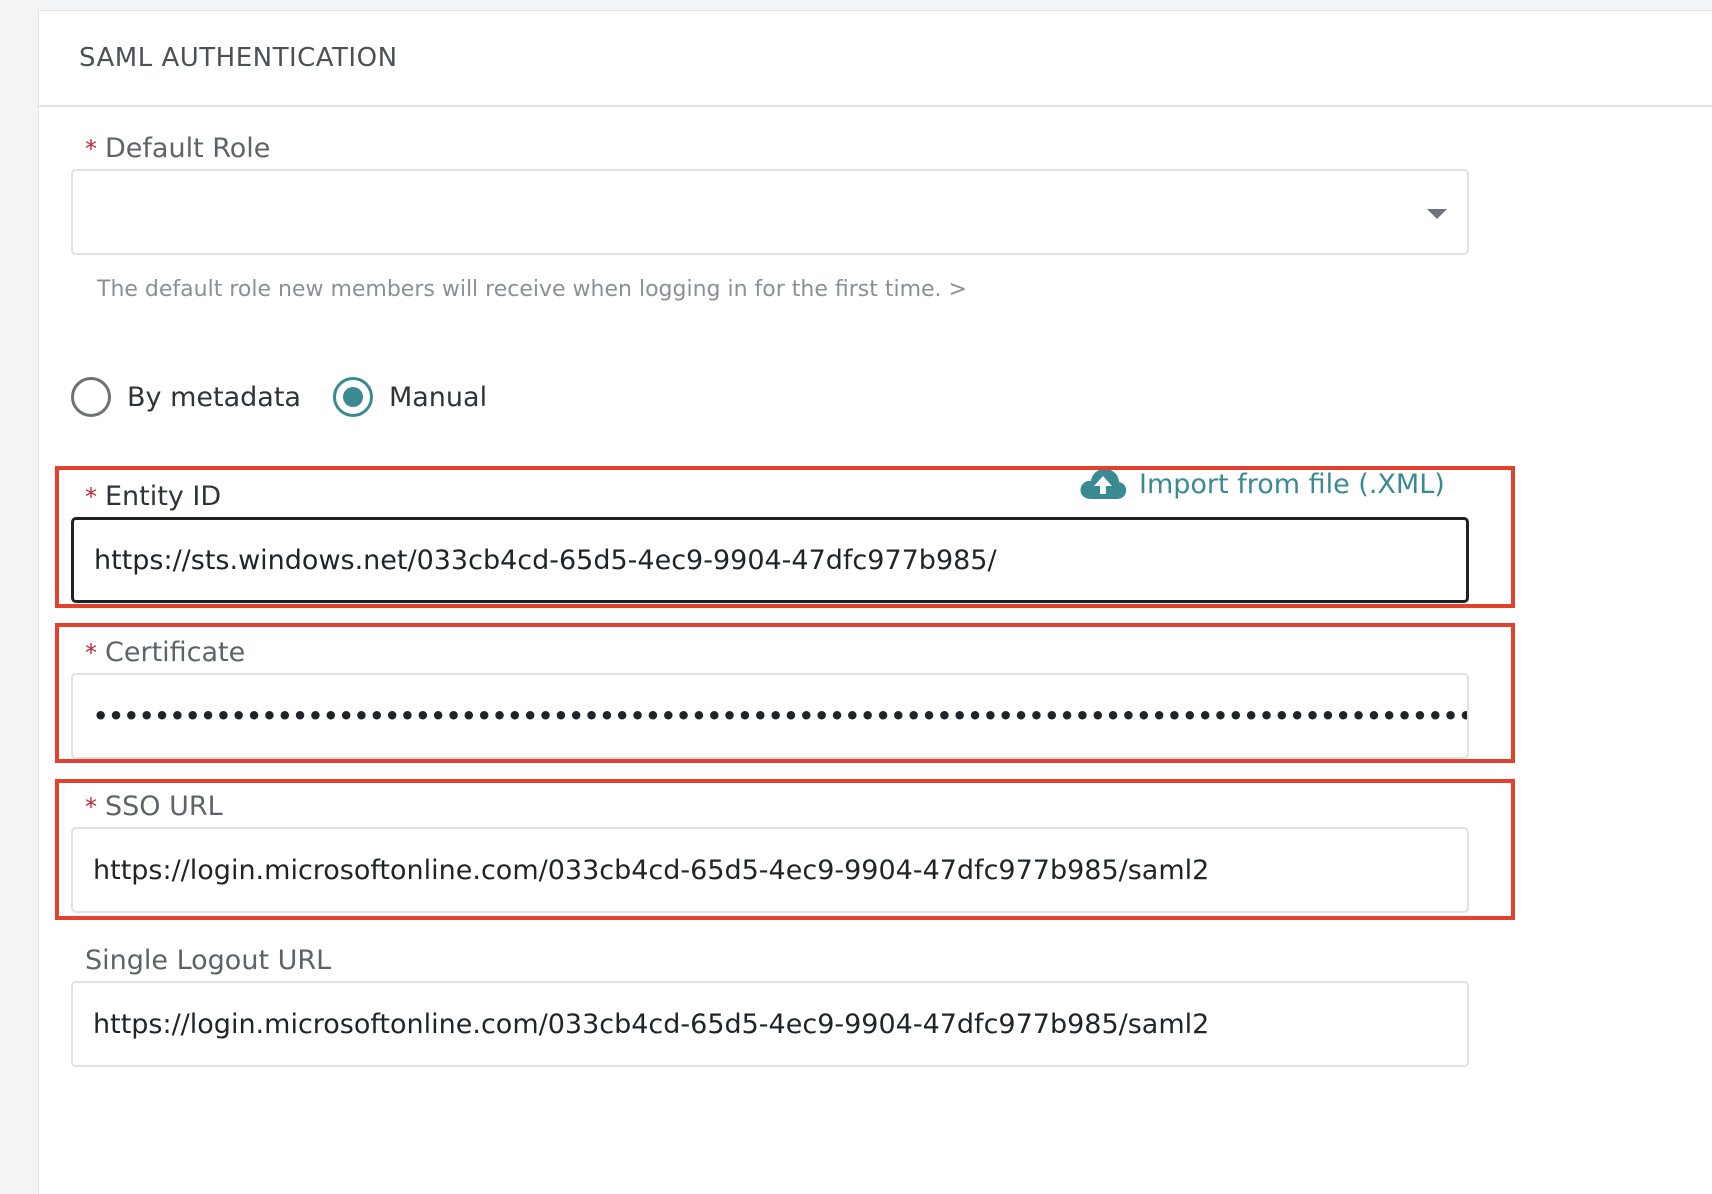 The image size is (1712, 1194). I want to click on manual-radio, so click(352, 397).